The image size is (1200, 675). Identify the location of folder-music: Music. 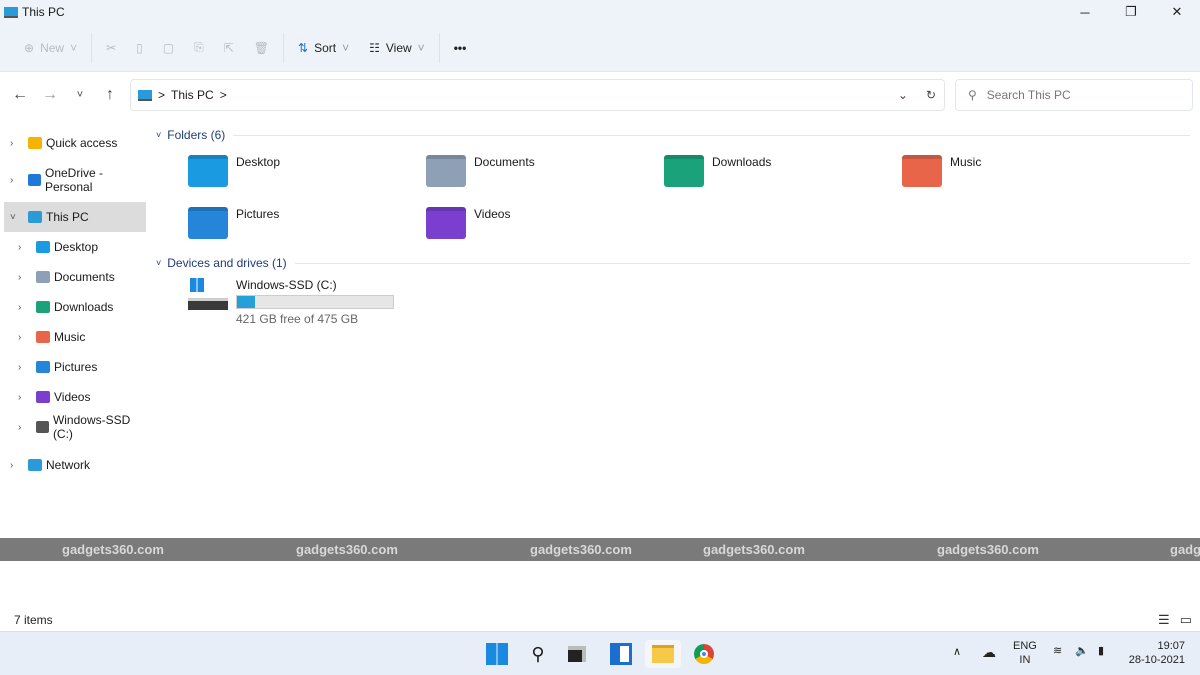
(941, 171).